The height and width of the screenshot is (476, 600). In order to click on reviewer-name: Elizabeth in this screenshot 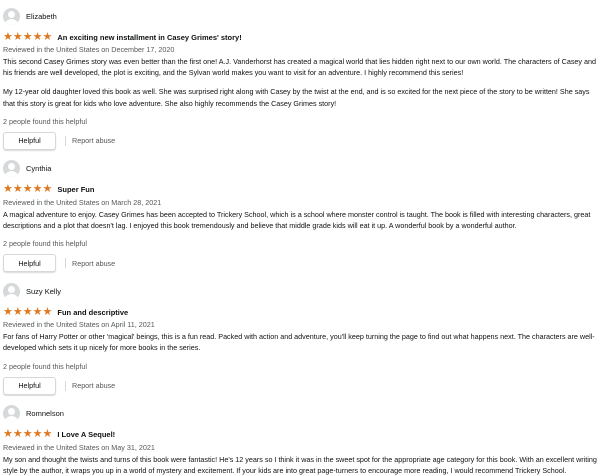, I will do `click(41, 16)`.